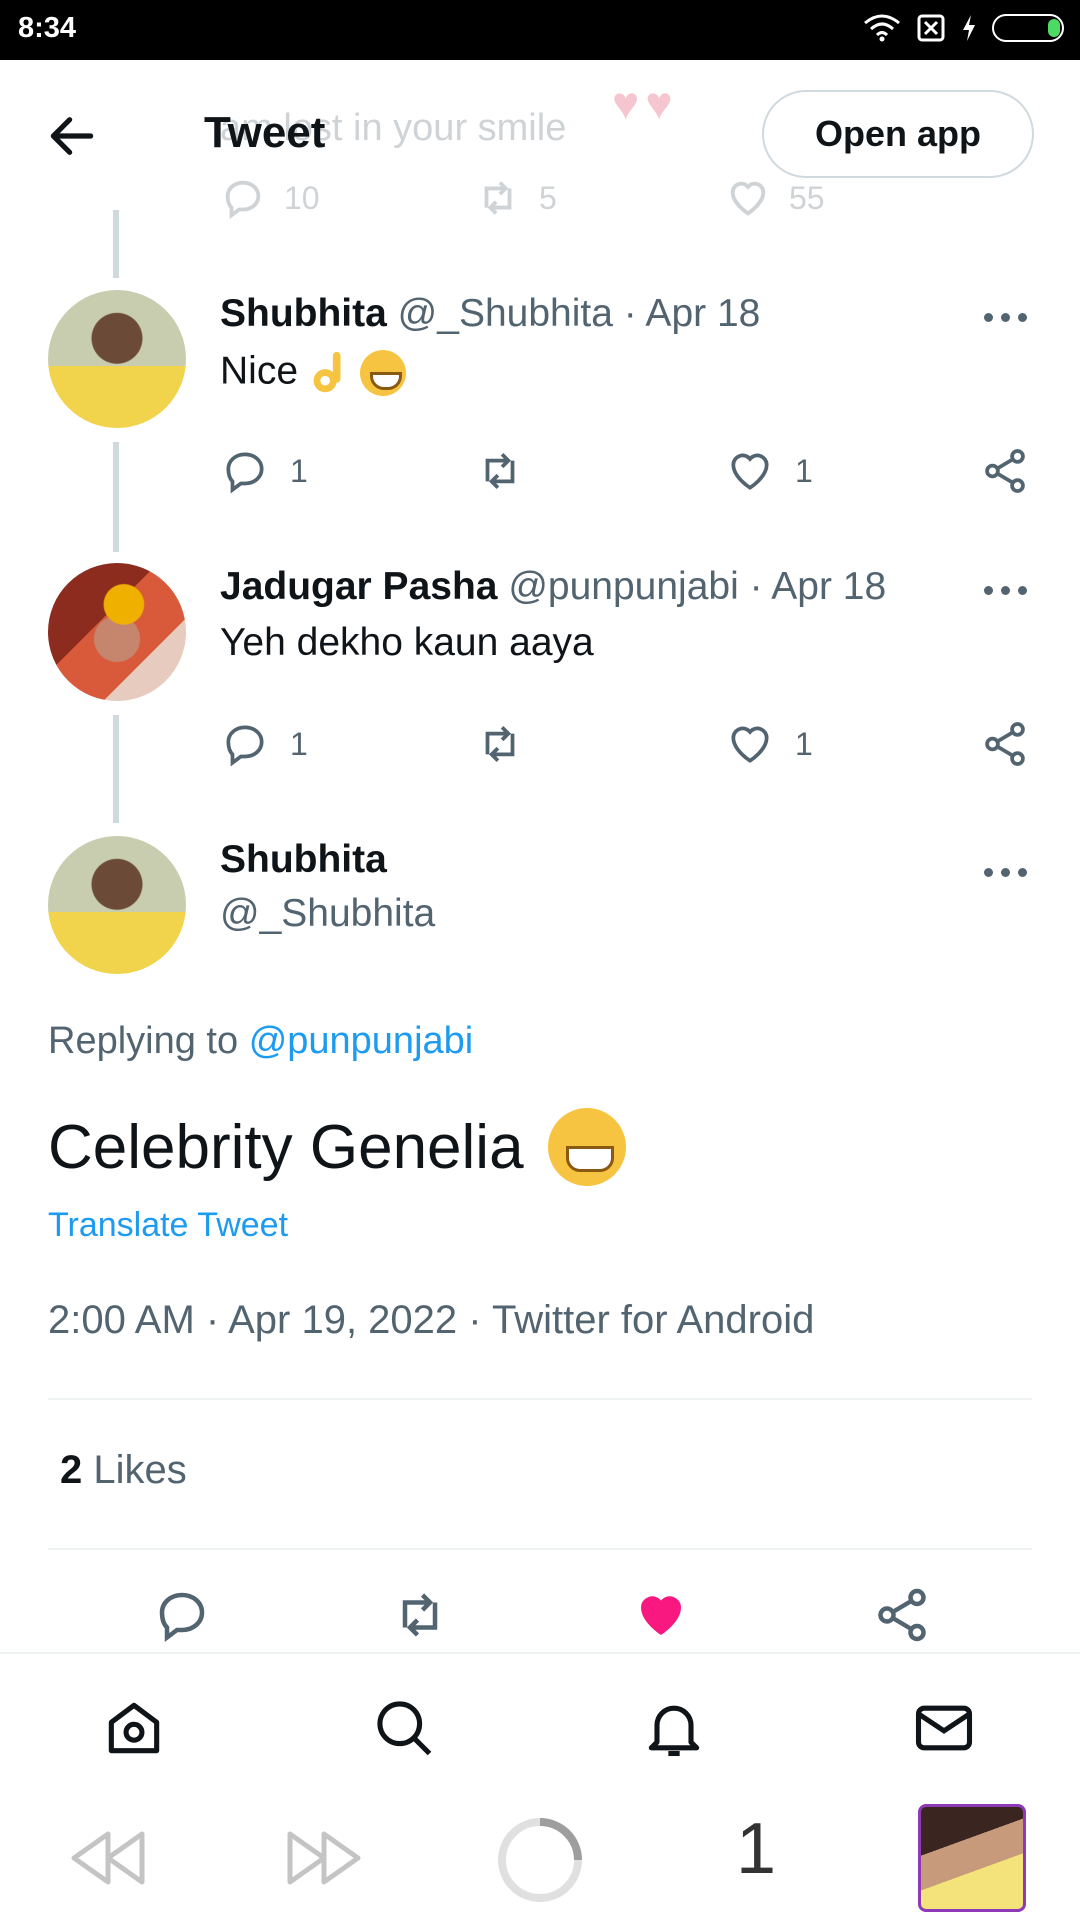  What do you see at coordinates (540, 1620) in the screenshot?
I see `main-tweet-actions` at bounding box center [540, 1620].